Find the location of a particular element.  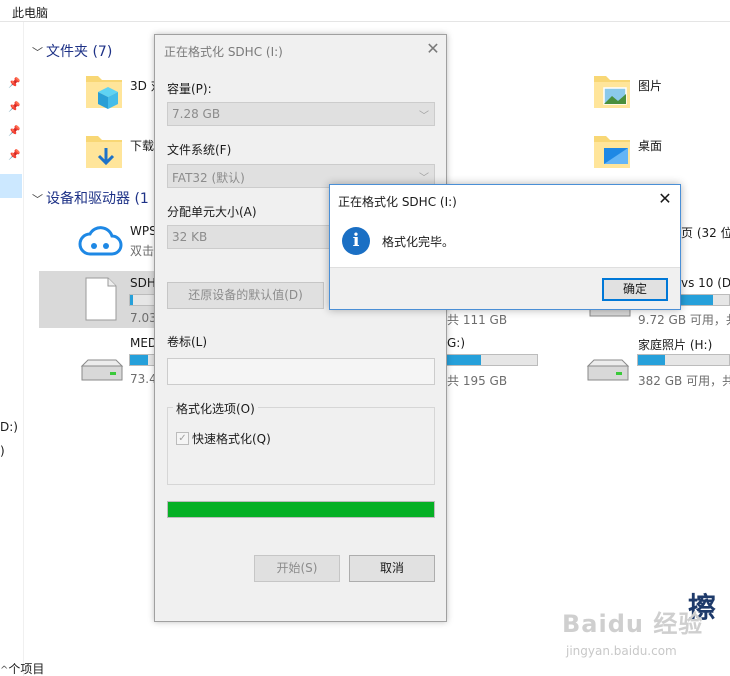

watermark-url: jingyan.baidu.com is located at coordinates (621, 651).